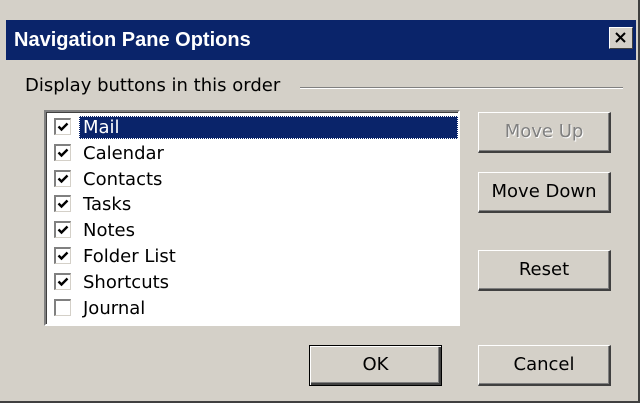 This screenshot has height=403, width=640. I want to click on reset-button: Reset, so click(544, 270).